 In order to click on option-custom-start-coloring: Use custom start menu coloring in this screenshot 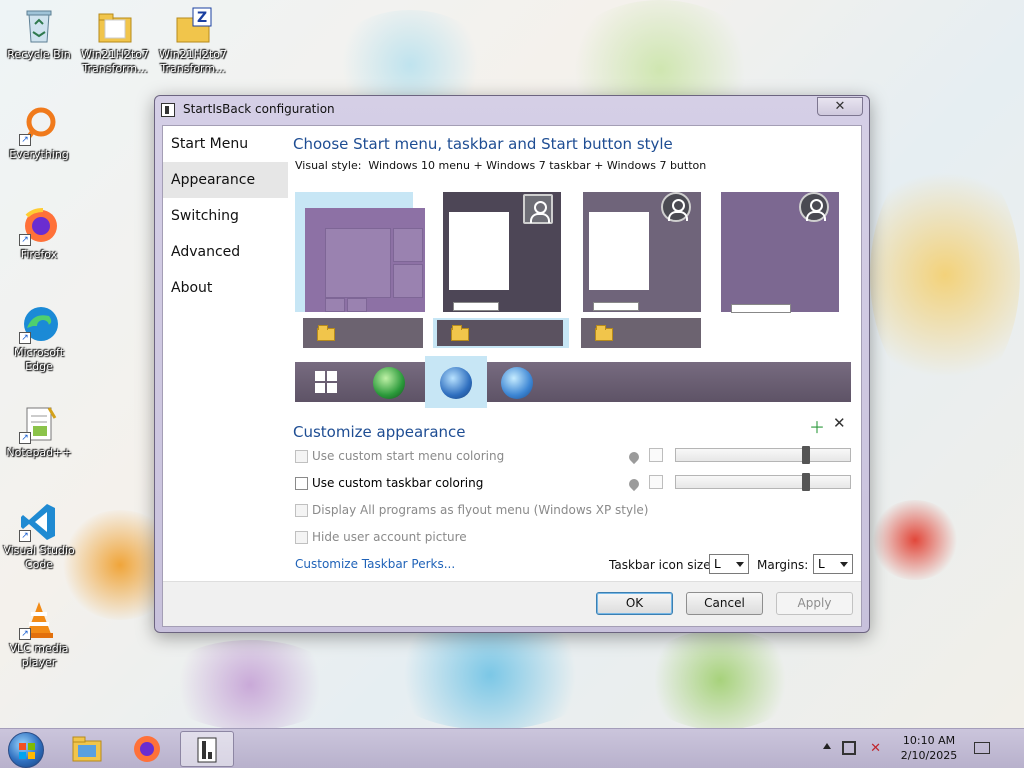, I will do `click(399, 456)`.